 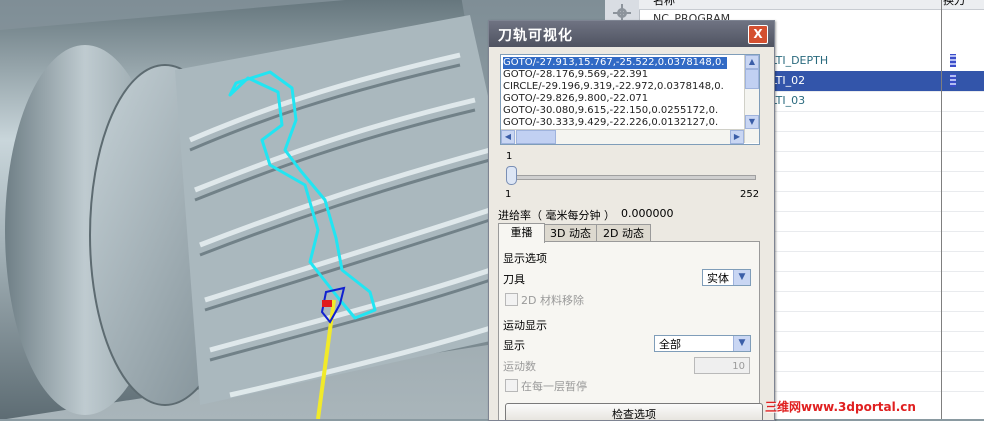 What do you see at coordinates (722, 365) in the screenshot?
I see `motion-count-input: 10` at bounding box center [722, 365].